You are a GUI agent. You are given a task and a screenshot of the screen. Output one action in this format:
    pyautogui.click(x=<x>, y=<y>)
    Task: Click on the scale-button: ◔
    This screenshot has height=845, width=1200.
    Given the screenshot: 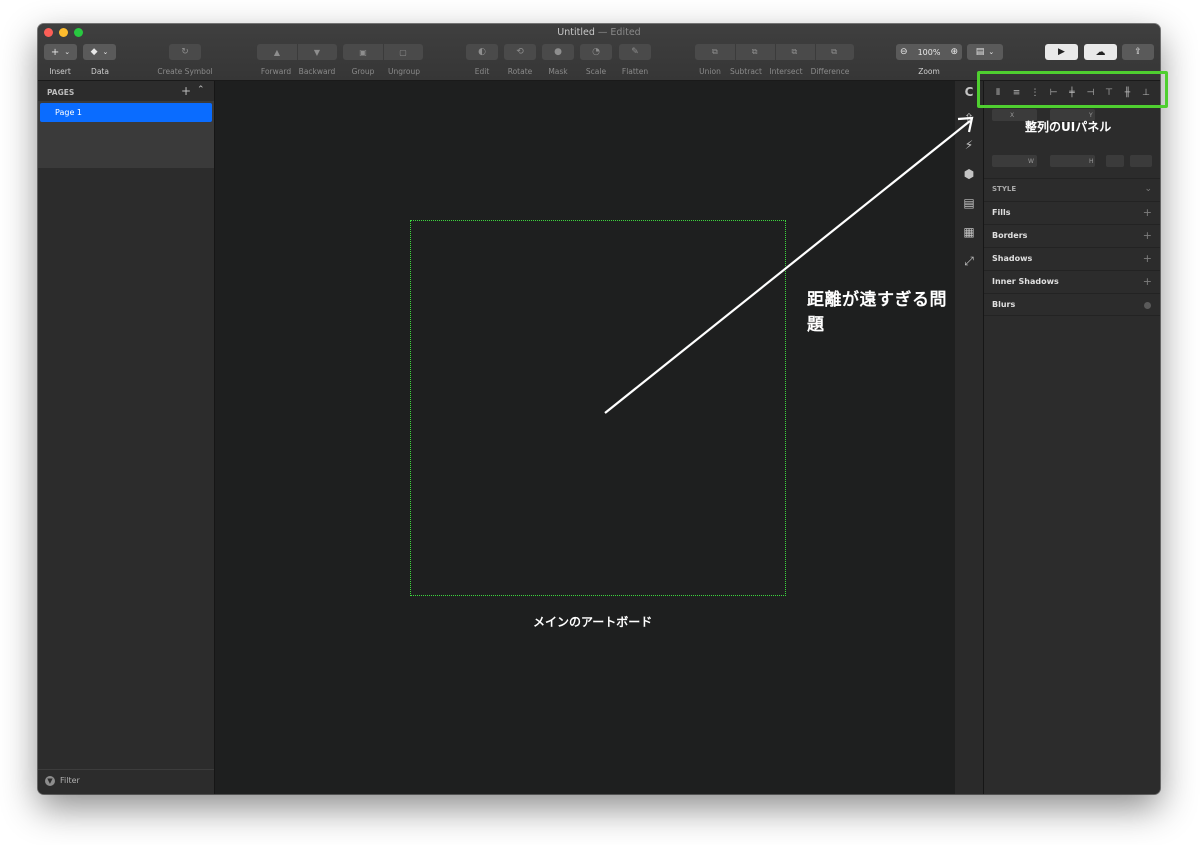 What is the action you would take?
    pyautogui.click(x=596, y=52)
    